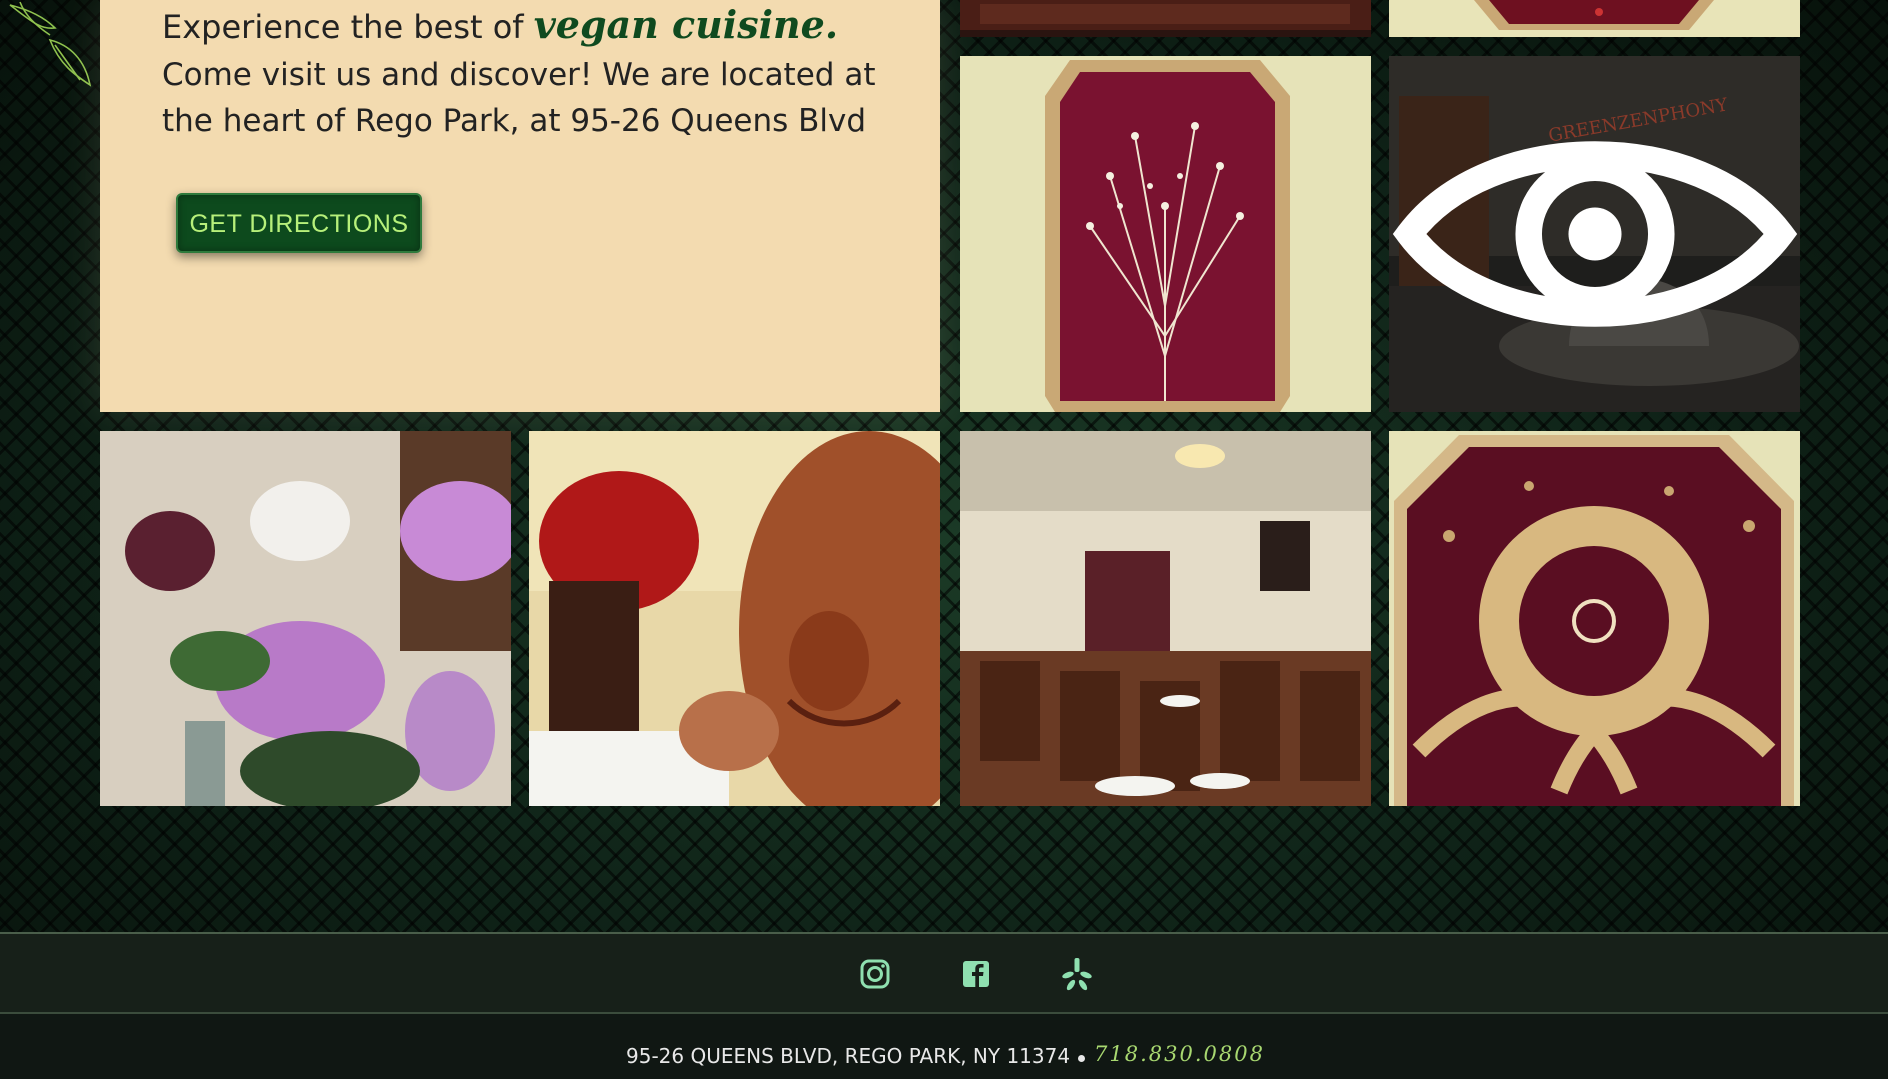 Image resolution: width=1888 pixels, height=1079 pixels. Describe the element at coordinates (1165, 18) in the screenshot. I see `restaurant-interior-photo` at that location.